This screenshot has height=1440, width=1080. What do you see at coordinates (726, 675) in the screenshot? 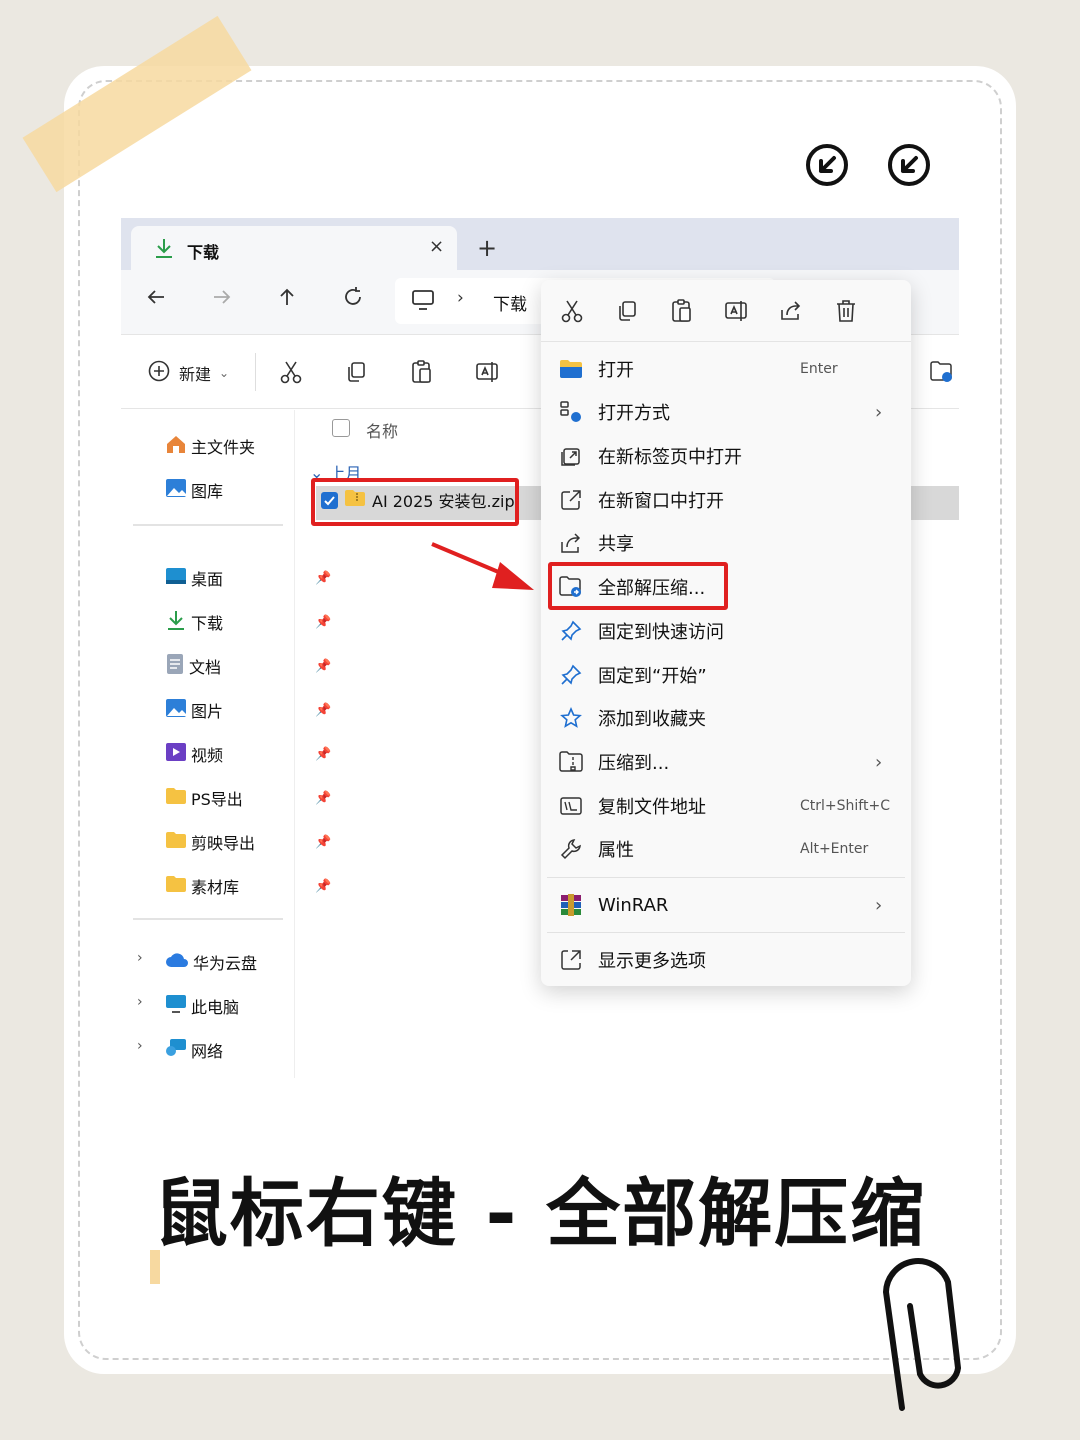
I see `menu-item-pin-start: 固定到“开始”` at bounding box center [726, 675].